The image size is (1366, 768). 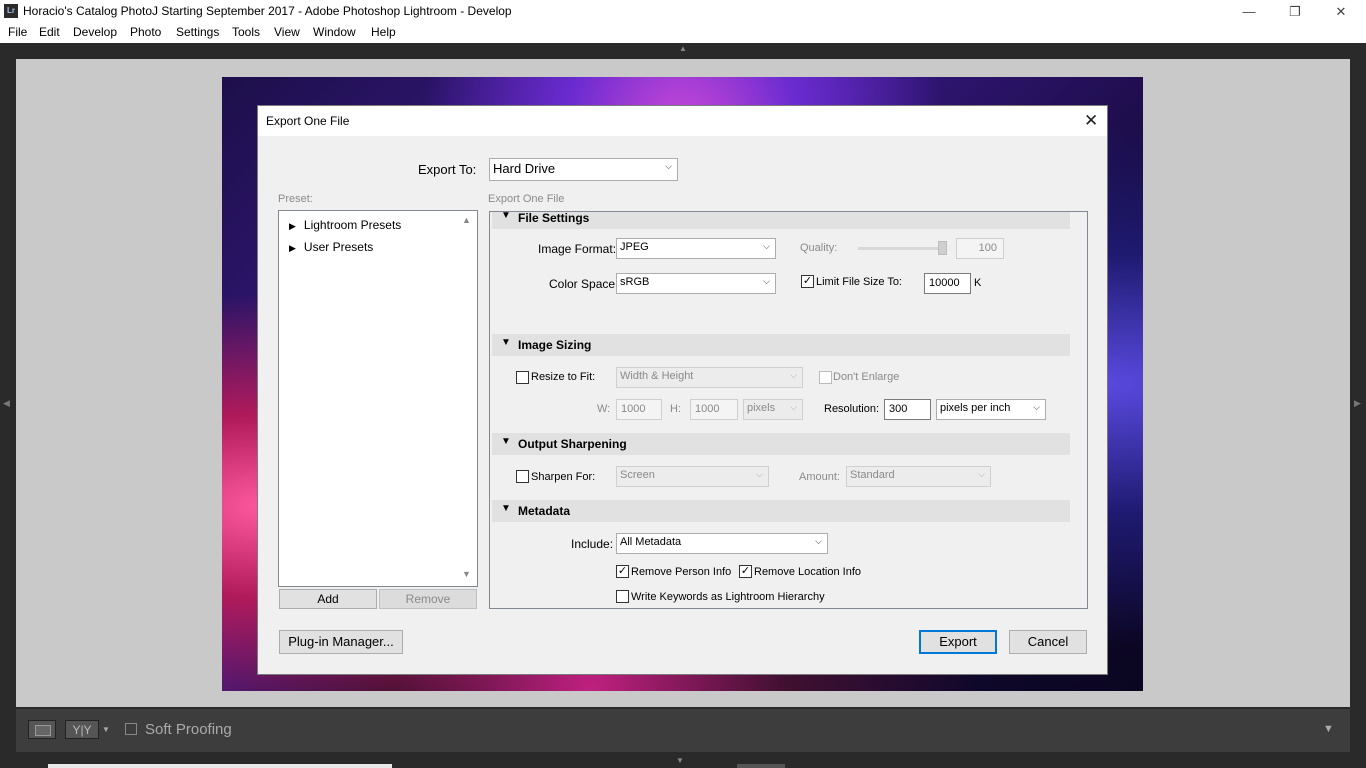 I want to click on settings-label: Export One File, so click(x=526, y=199).